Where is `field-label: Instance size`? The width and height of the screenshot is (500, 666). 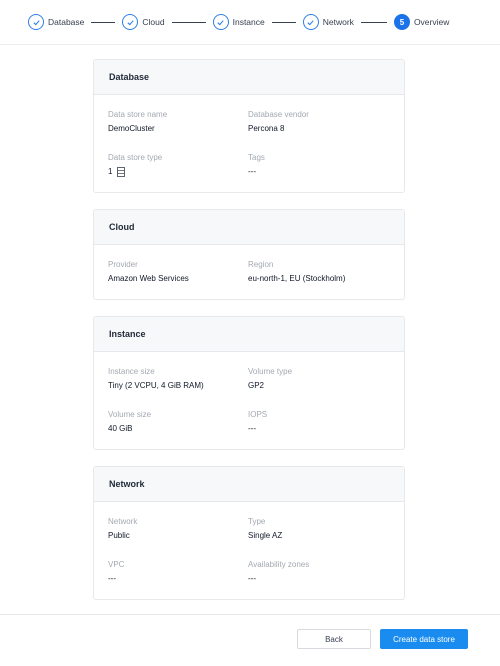
field-label: Instance size is located at coordinates (131, 371).